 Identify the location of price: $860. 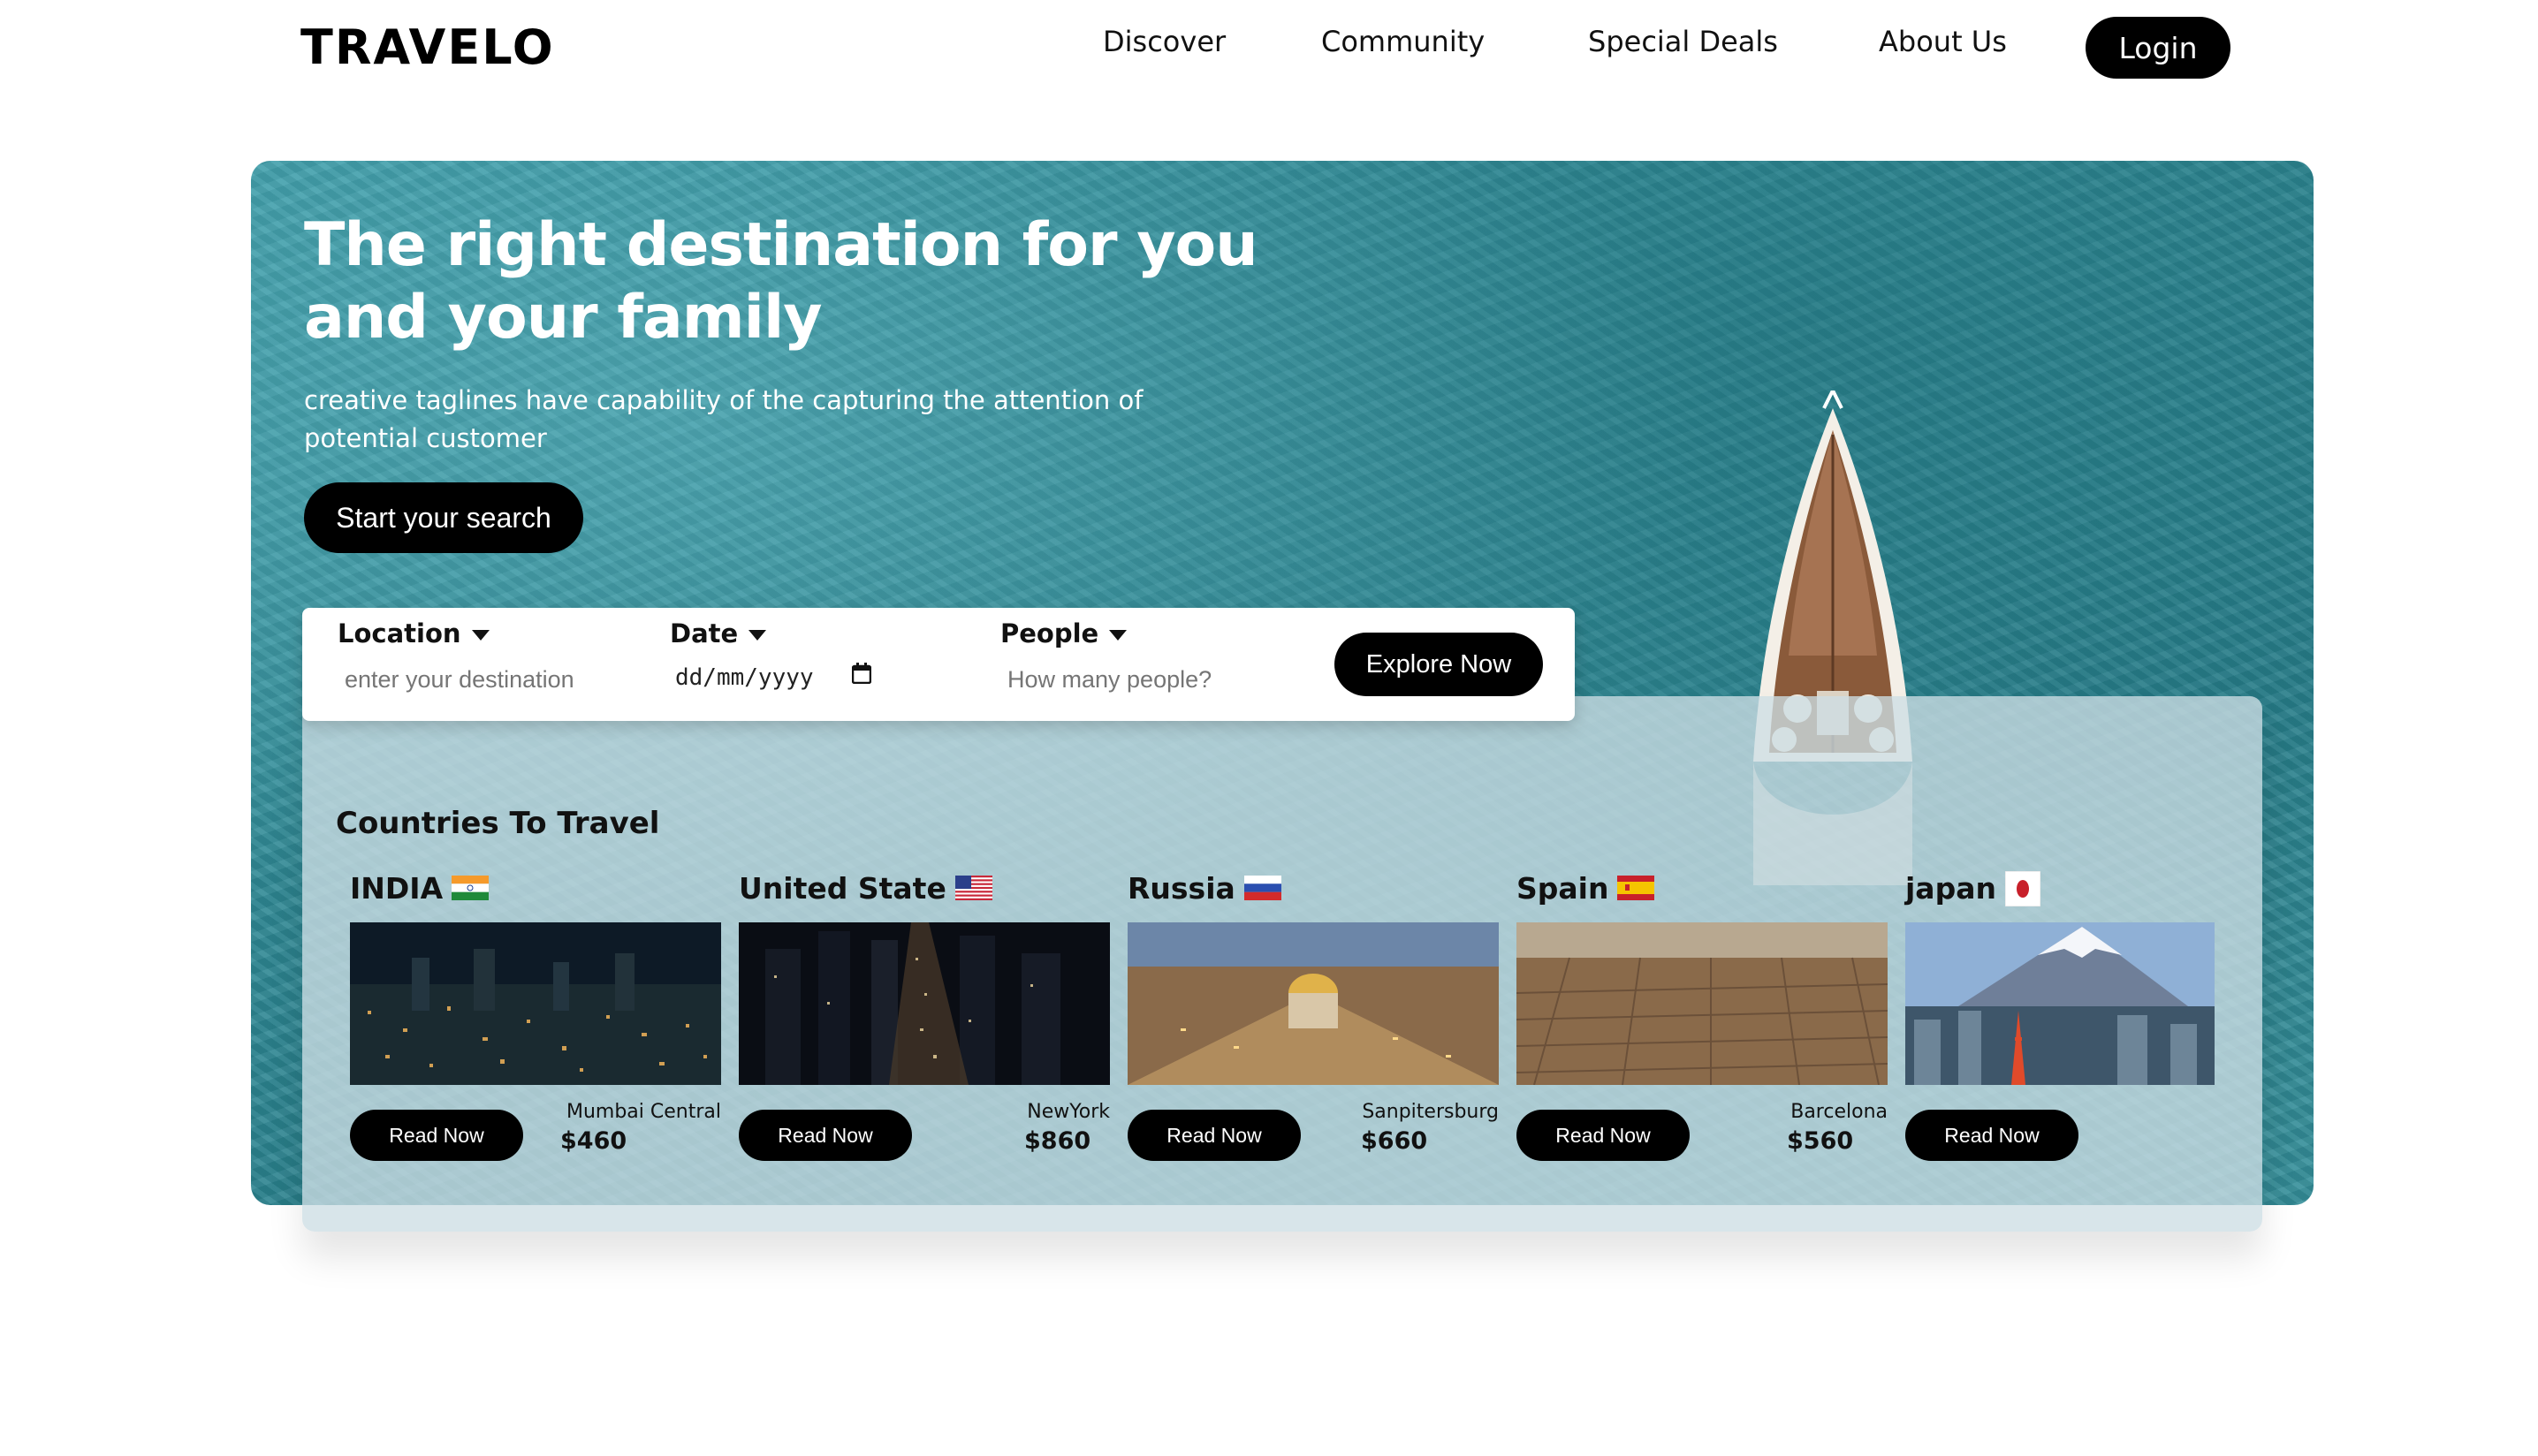
(1057, 1141).